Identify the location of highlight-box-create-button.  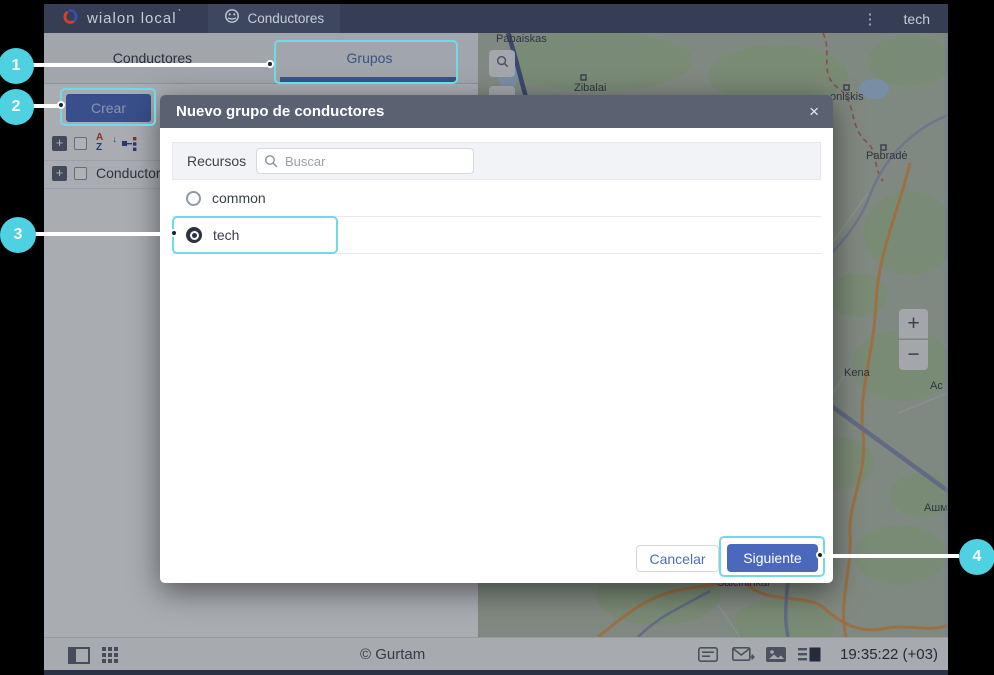
(108, 107).